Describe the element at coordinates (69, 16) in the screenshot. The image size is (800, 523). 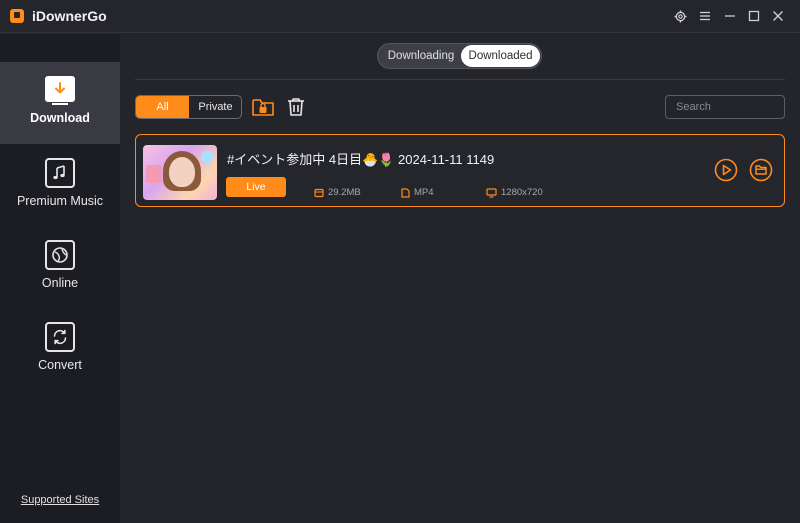
I see `app-title: iDownerGo` at that location.